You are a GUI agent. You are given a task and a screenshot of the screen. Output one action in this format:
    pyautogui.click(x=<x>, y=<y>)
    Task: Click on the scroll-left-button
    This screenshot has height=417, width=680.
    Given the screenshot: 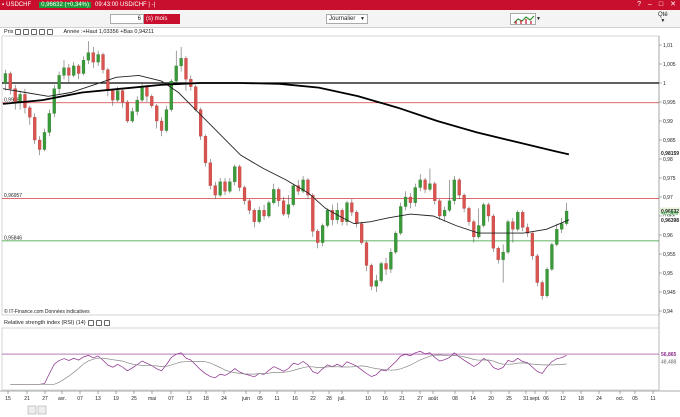 What is the action you would take?
    pyautogui.click(x=32, y=410)
    